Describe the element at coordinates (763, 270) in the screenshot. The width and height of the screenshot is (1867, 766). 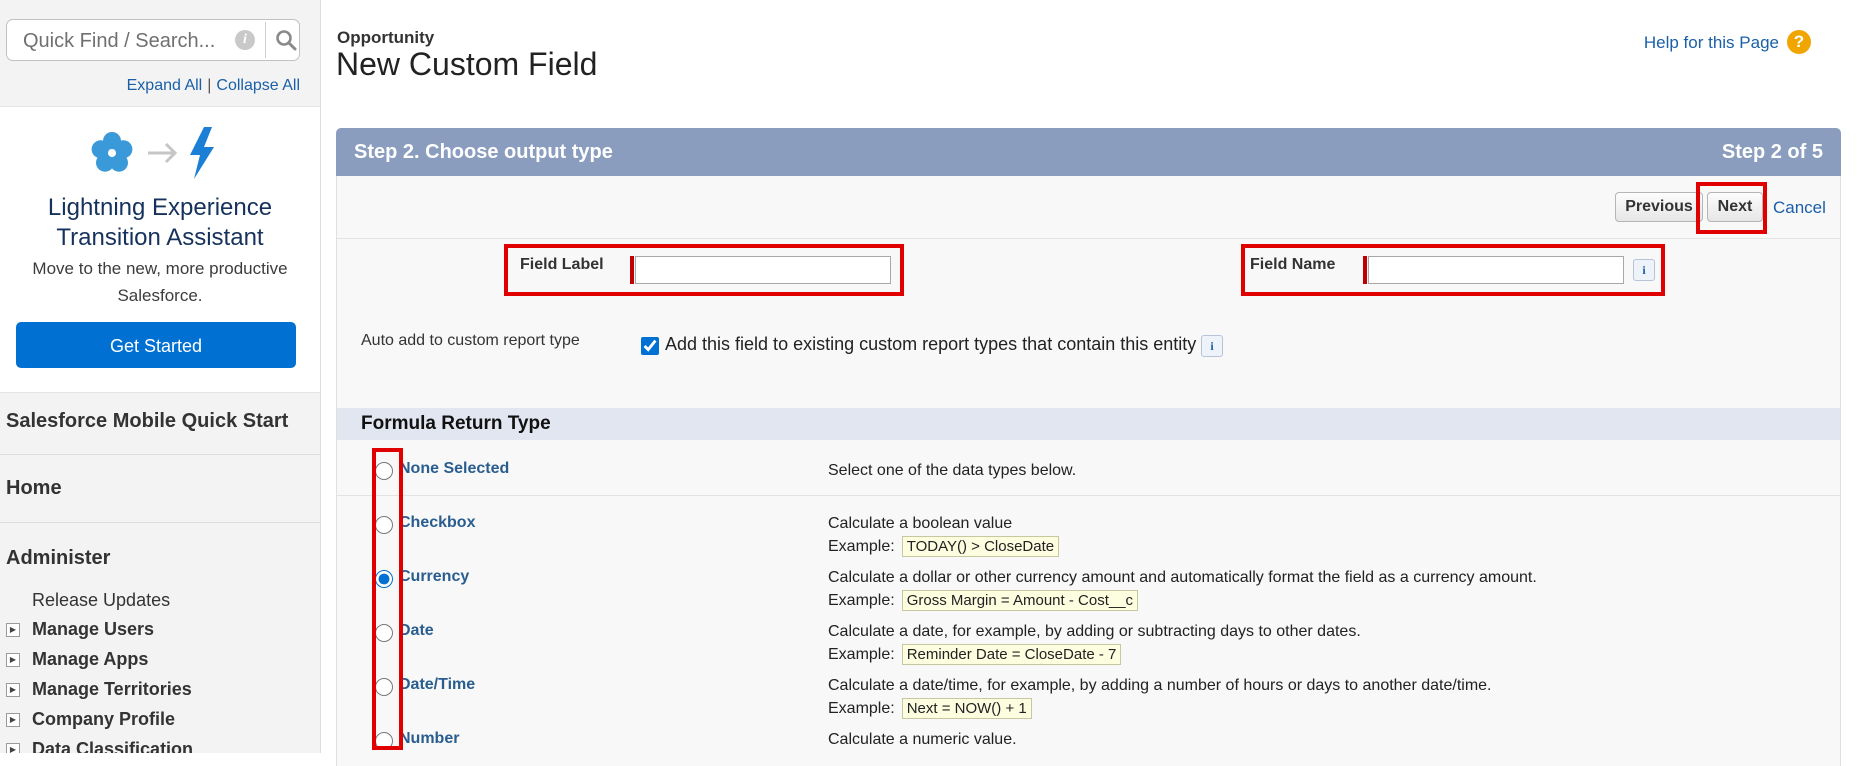
I see `field-label-input` at that location.